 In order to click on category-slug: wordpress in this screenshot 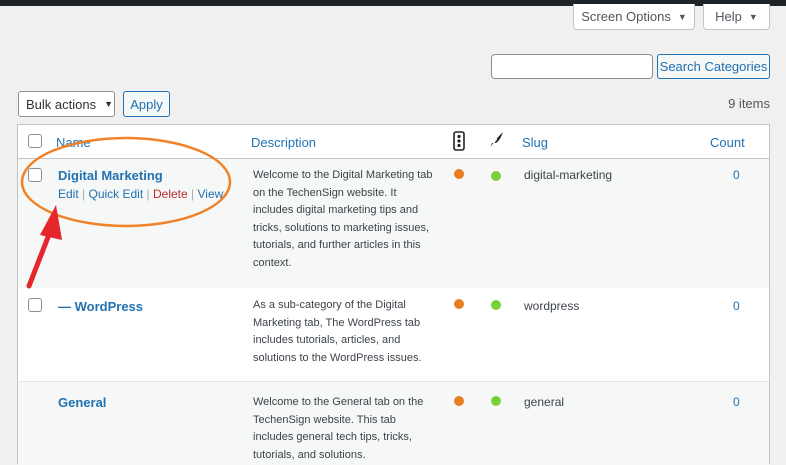, I will do `click(552, 306)`.